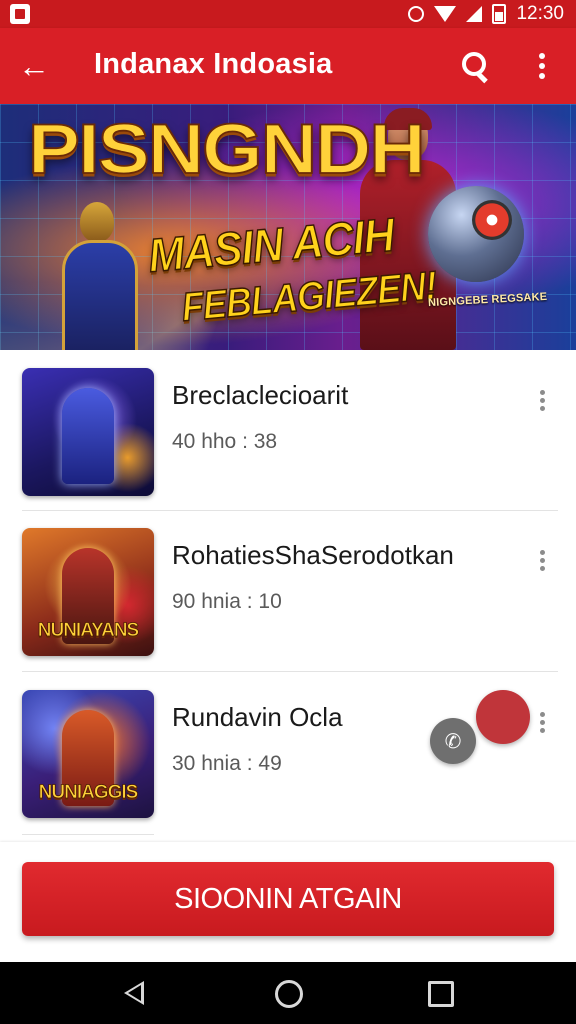 The height and width of the screenshot is (1024, 576). What do you see at coordinates (260, 395) in the screenshot?
I see `game-title: Breclaclecioarit` at bounding box center [260, 395].